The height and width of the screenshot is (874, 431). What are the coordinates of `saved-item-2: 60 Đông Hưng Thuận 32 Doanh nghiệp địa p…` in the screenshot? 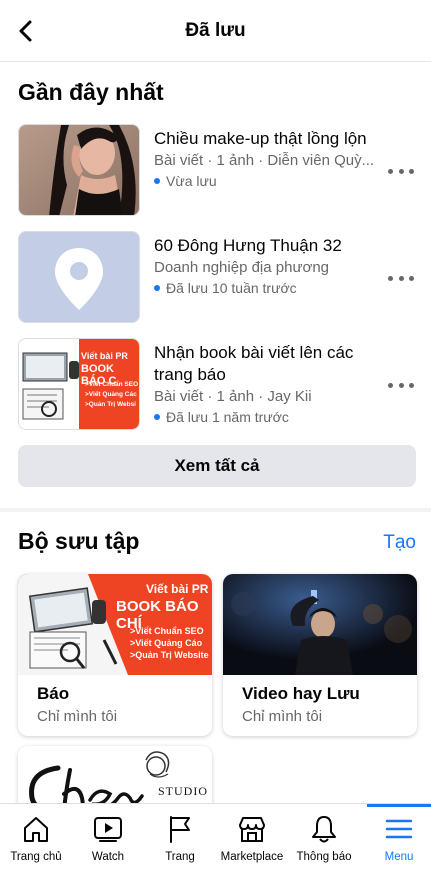 It's located at (218, 278).